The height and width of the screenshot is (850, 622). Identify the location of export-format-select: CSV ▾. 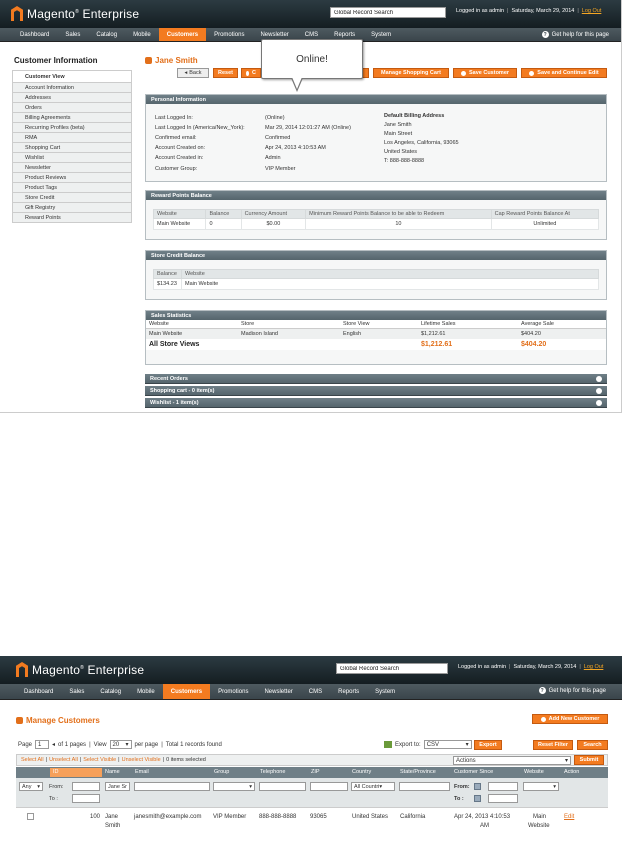
(447, 744).